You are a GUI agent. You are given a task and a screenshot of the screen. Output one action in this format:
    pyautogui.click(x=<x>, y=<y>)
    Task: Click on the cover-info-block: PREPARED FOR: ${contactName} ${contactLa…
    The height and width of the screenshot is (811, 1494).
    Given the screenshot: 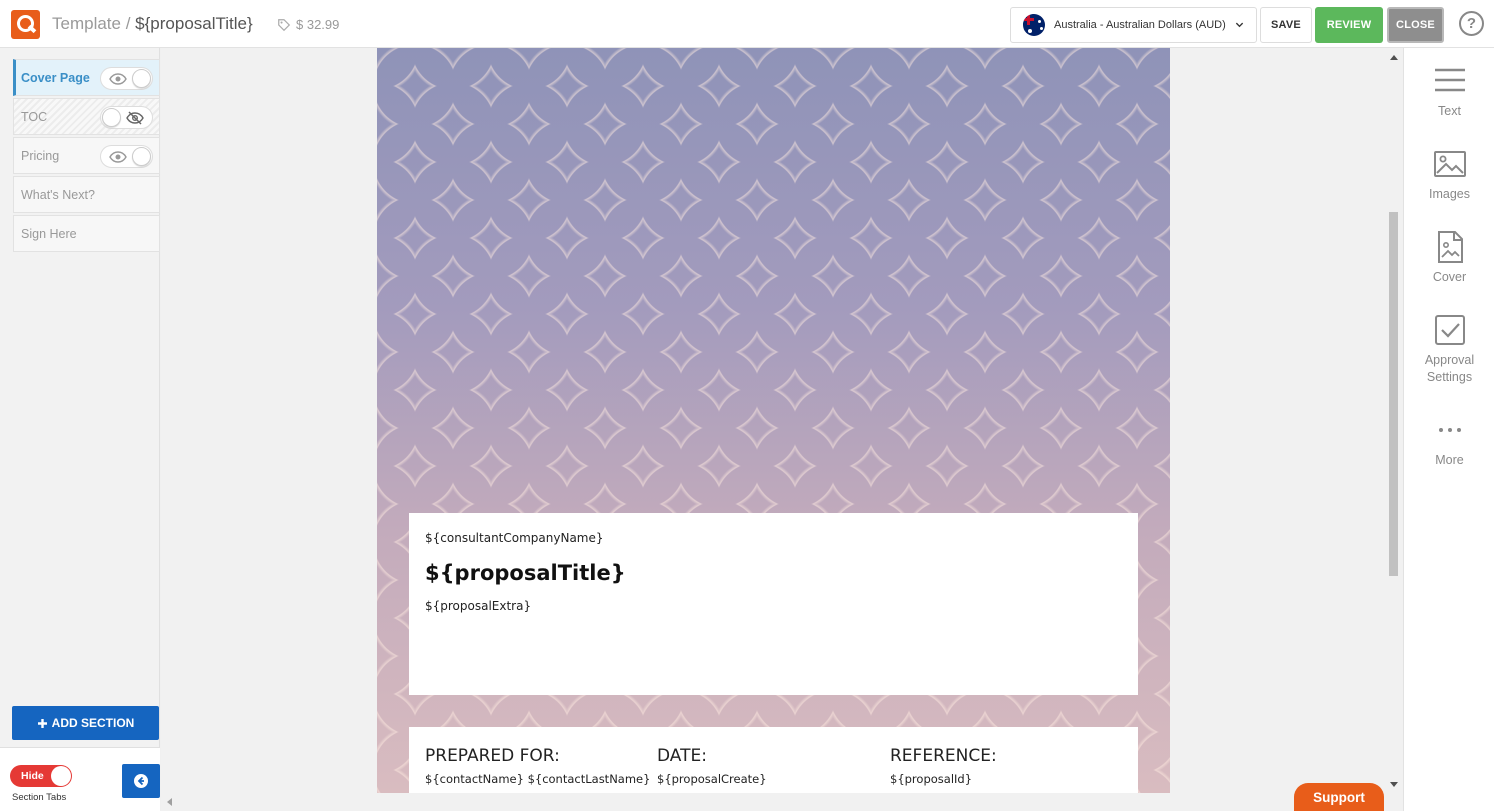 What is the action you would take?
    pyautogui.click(x=773, y=760)
    